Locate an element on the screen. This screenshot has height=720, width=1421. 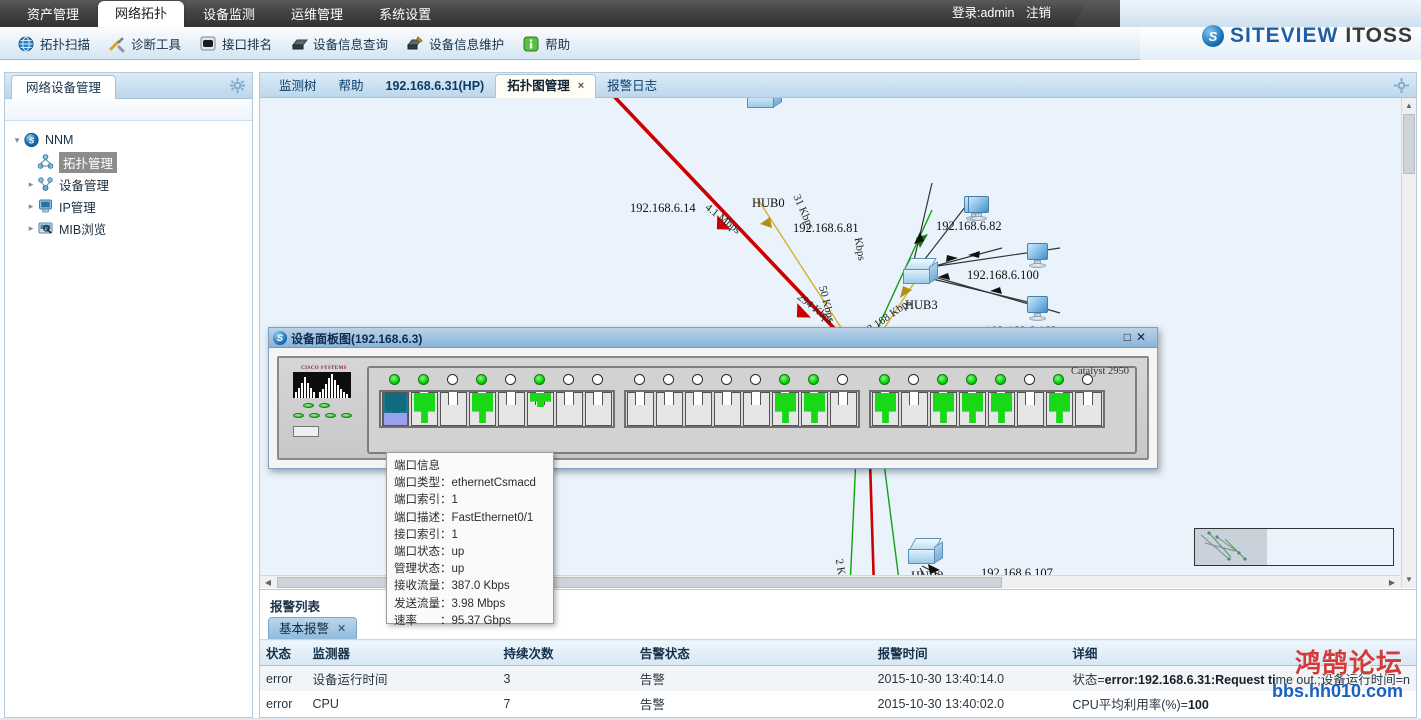
tree-node-topology-management: 拓扑管理 is located at coordinates (136, 162).